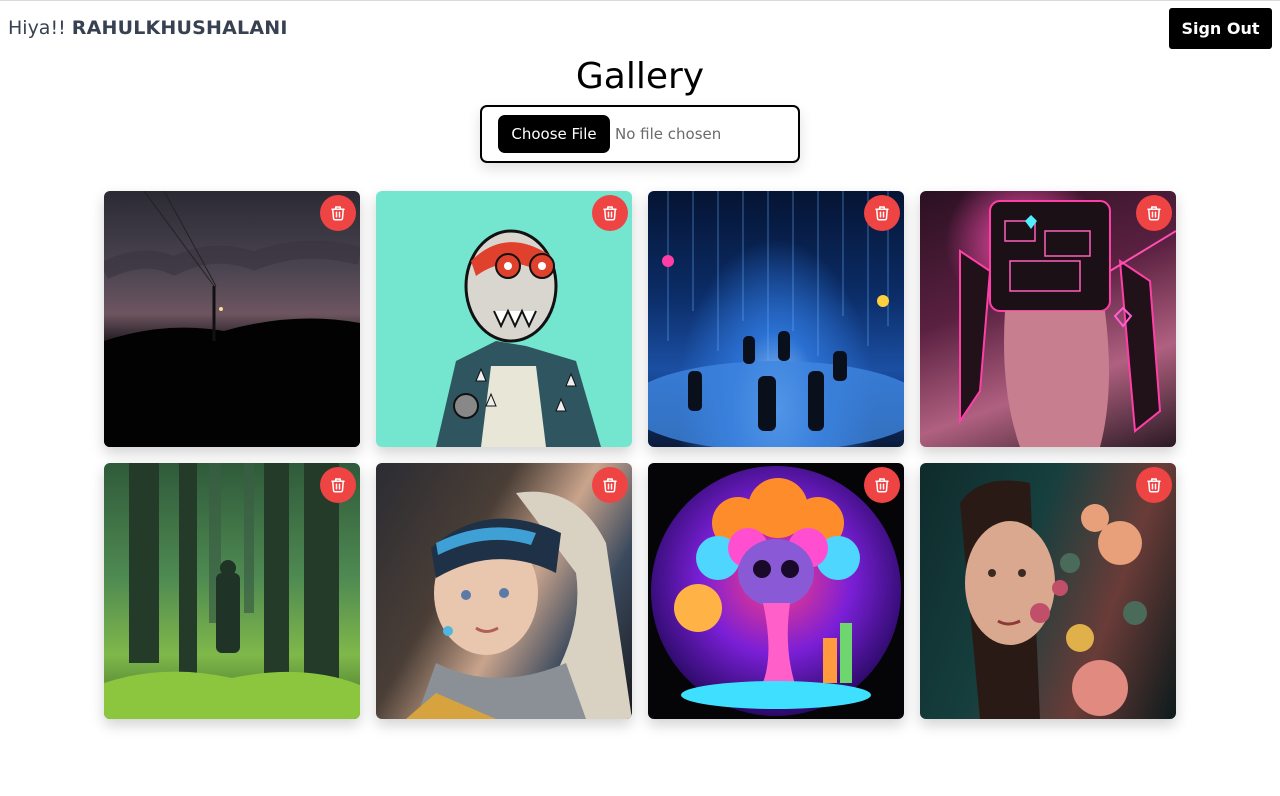 This screenshot has width=1280, height=796. What do you see at coordinates (668, 134) in the screenshot?
I see `file-status-text: No file chosen` at bounding box center [668, 134].